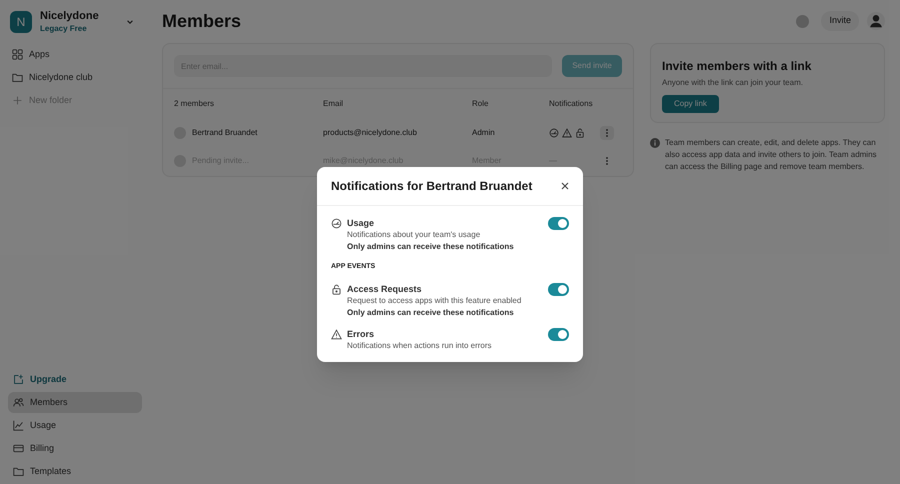 The height and width of the screenshot is (484, 900). Describe the element at coordinates (75, 77) in the screenshot. I see `sidebar-item: Nicelydone club` at that location.